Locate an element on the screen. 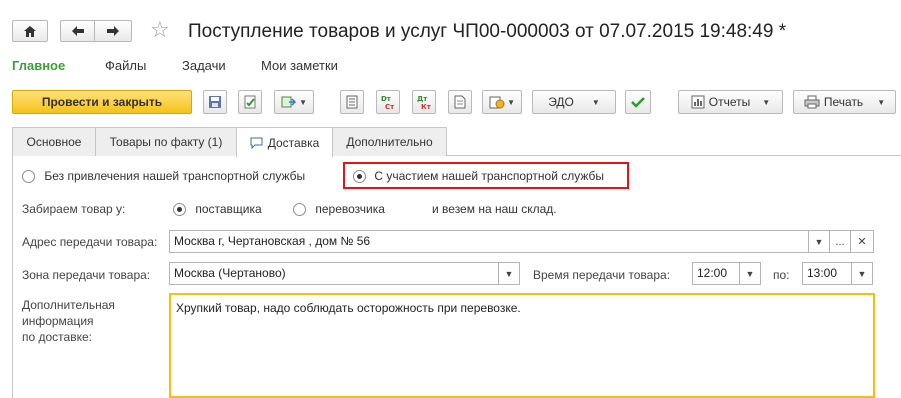 This screenshot has height=398, width=901. arrow-left-icon is located at coordinates (77, 31).